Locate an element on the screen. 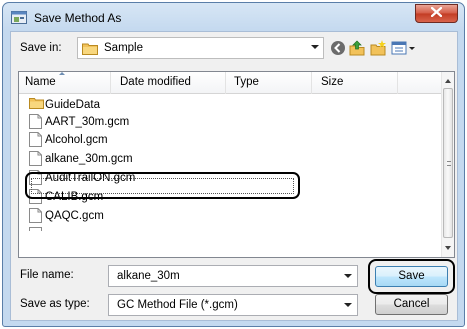 Image resolution: width=467 pixels, height=329 pixels. scroll-thumb is located at coordinates (448, 163).